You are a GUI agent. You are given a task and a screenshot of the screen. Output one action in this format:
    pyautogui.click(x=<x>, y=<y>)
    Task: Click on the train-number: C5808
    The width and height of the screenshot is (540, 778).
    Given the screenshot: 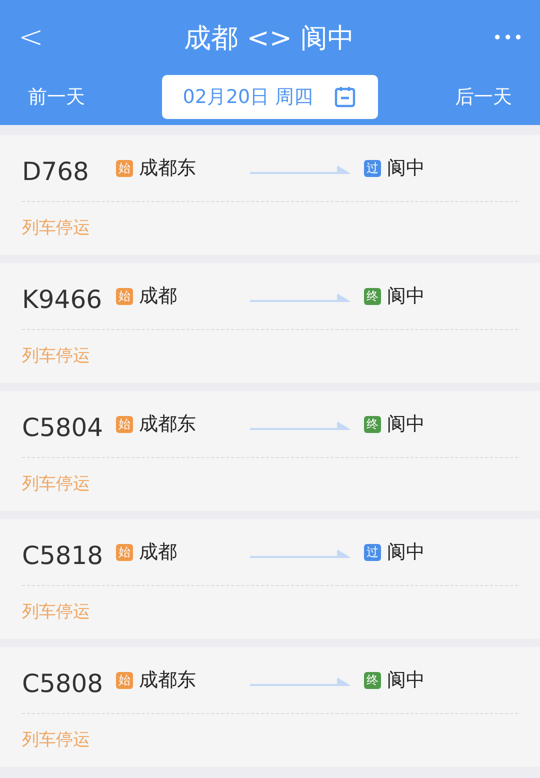 What is the action you would take?
    pyautogui.click(x=63, y=683)
    